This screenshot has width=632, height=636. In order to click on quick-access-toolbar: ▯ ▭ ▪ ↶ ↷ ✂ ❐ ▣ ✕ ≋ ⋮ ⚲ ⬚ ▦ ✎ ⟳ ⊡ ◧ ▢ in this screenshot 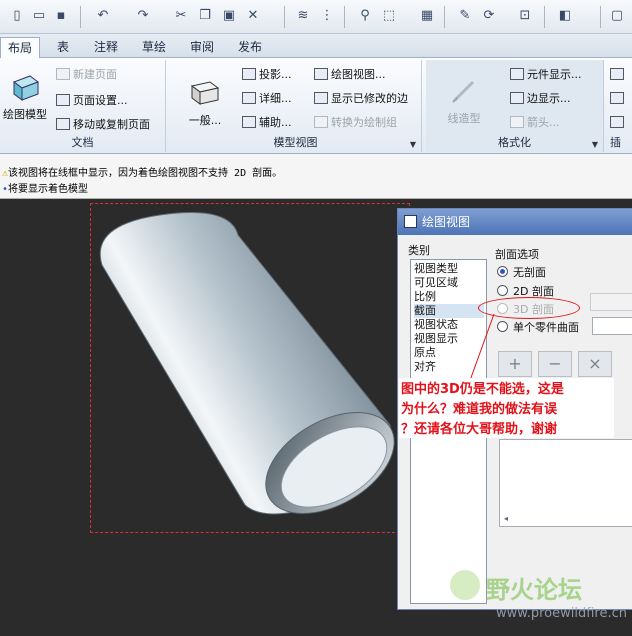, I will do `click(316, 17)`.